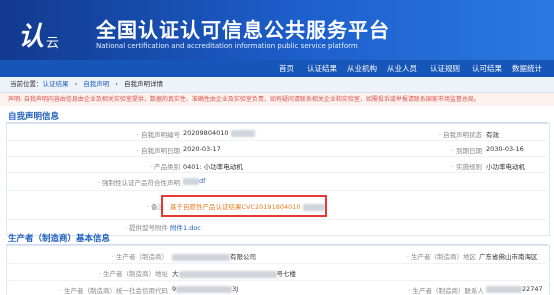 Image resolution: width=554 pixels, height=295 pixels. I want to click on status-label: · 自我声明状态, so click(460, 135).